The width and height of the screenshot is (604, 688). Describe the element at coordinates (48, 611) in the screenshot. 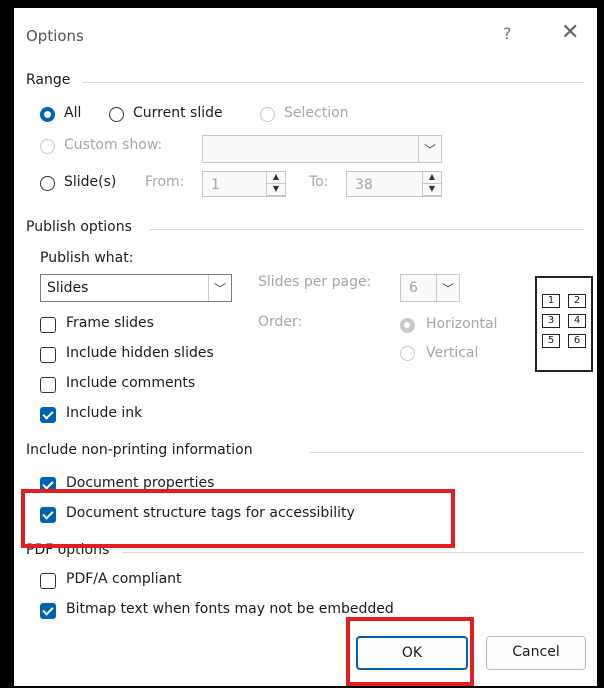

I see `bitmap-text-checkbox` at that location.